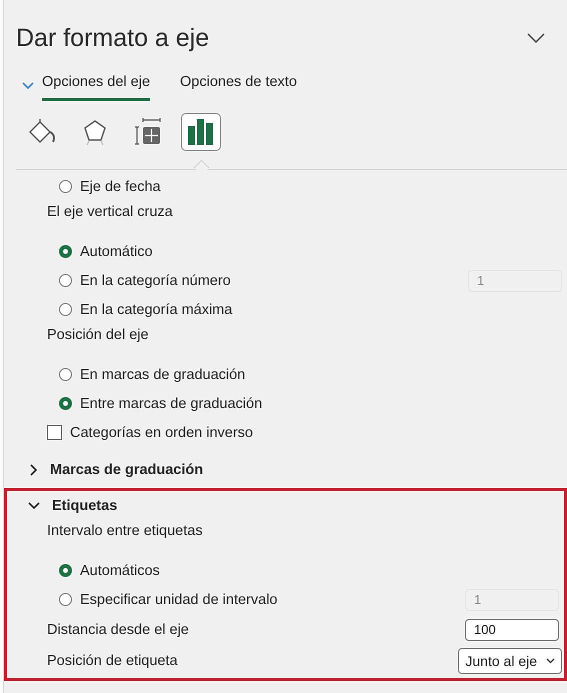  What do you see at coordinates (238, 84) in the screenshot?
I see `tab: Opciones de texto` at bounding box center [238, 84].